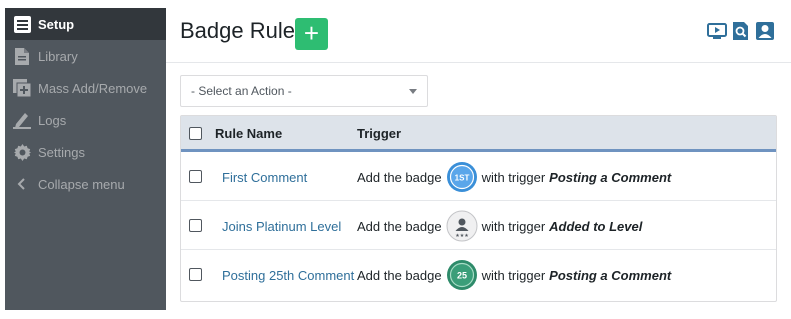 This screenshot has width=791, height=319. I want to click on page-title: Badge Rules, so click(243, 30).